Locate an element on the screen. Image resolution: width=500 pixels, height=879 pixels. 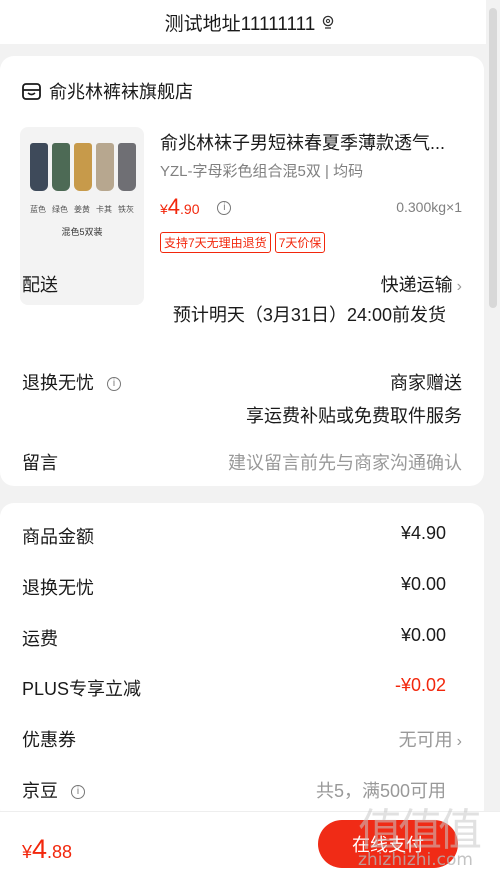
service-tags: 支持7天无理由退货 7天价保 is located at coordinates (243, 242).